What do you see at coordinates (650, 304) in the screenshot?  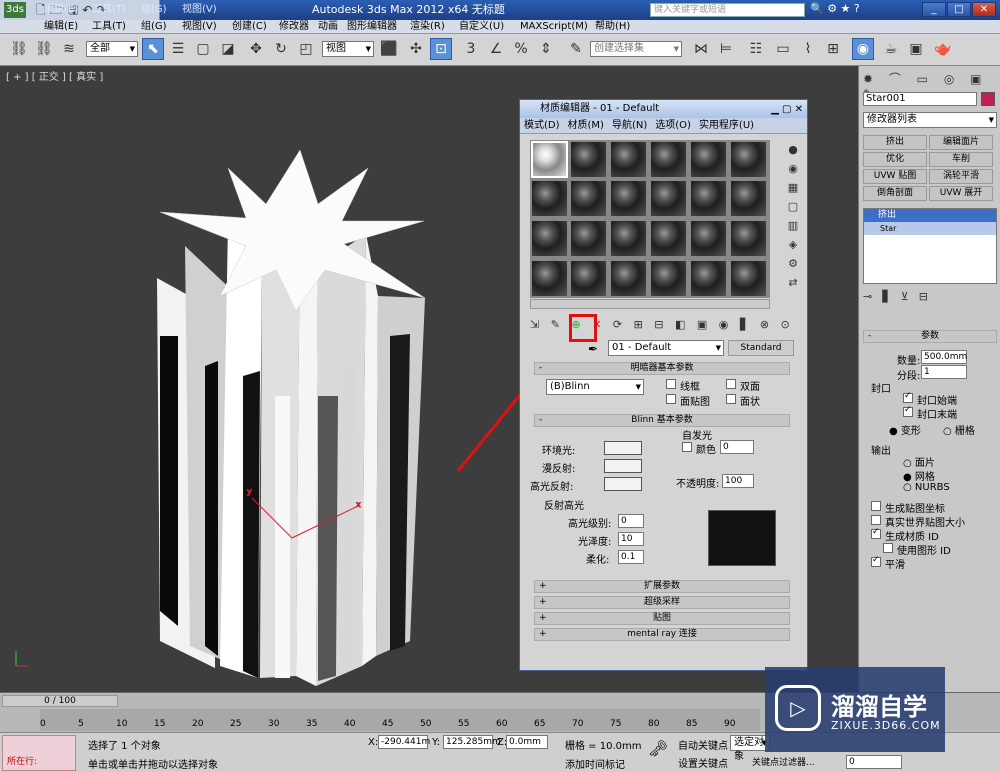 I see `slot-scrollbar` at bounding box center [650, 304].